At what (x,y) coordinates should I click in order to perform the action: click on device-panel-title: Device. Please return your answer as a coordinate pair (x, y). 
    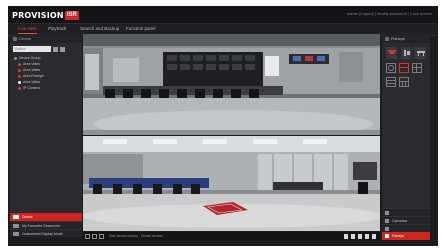
    Looking at the image, I should click on (25, 38).